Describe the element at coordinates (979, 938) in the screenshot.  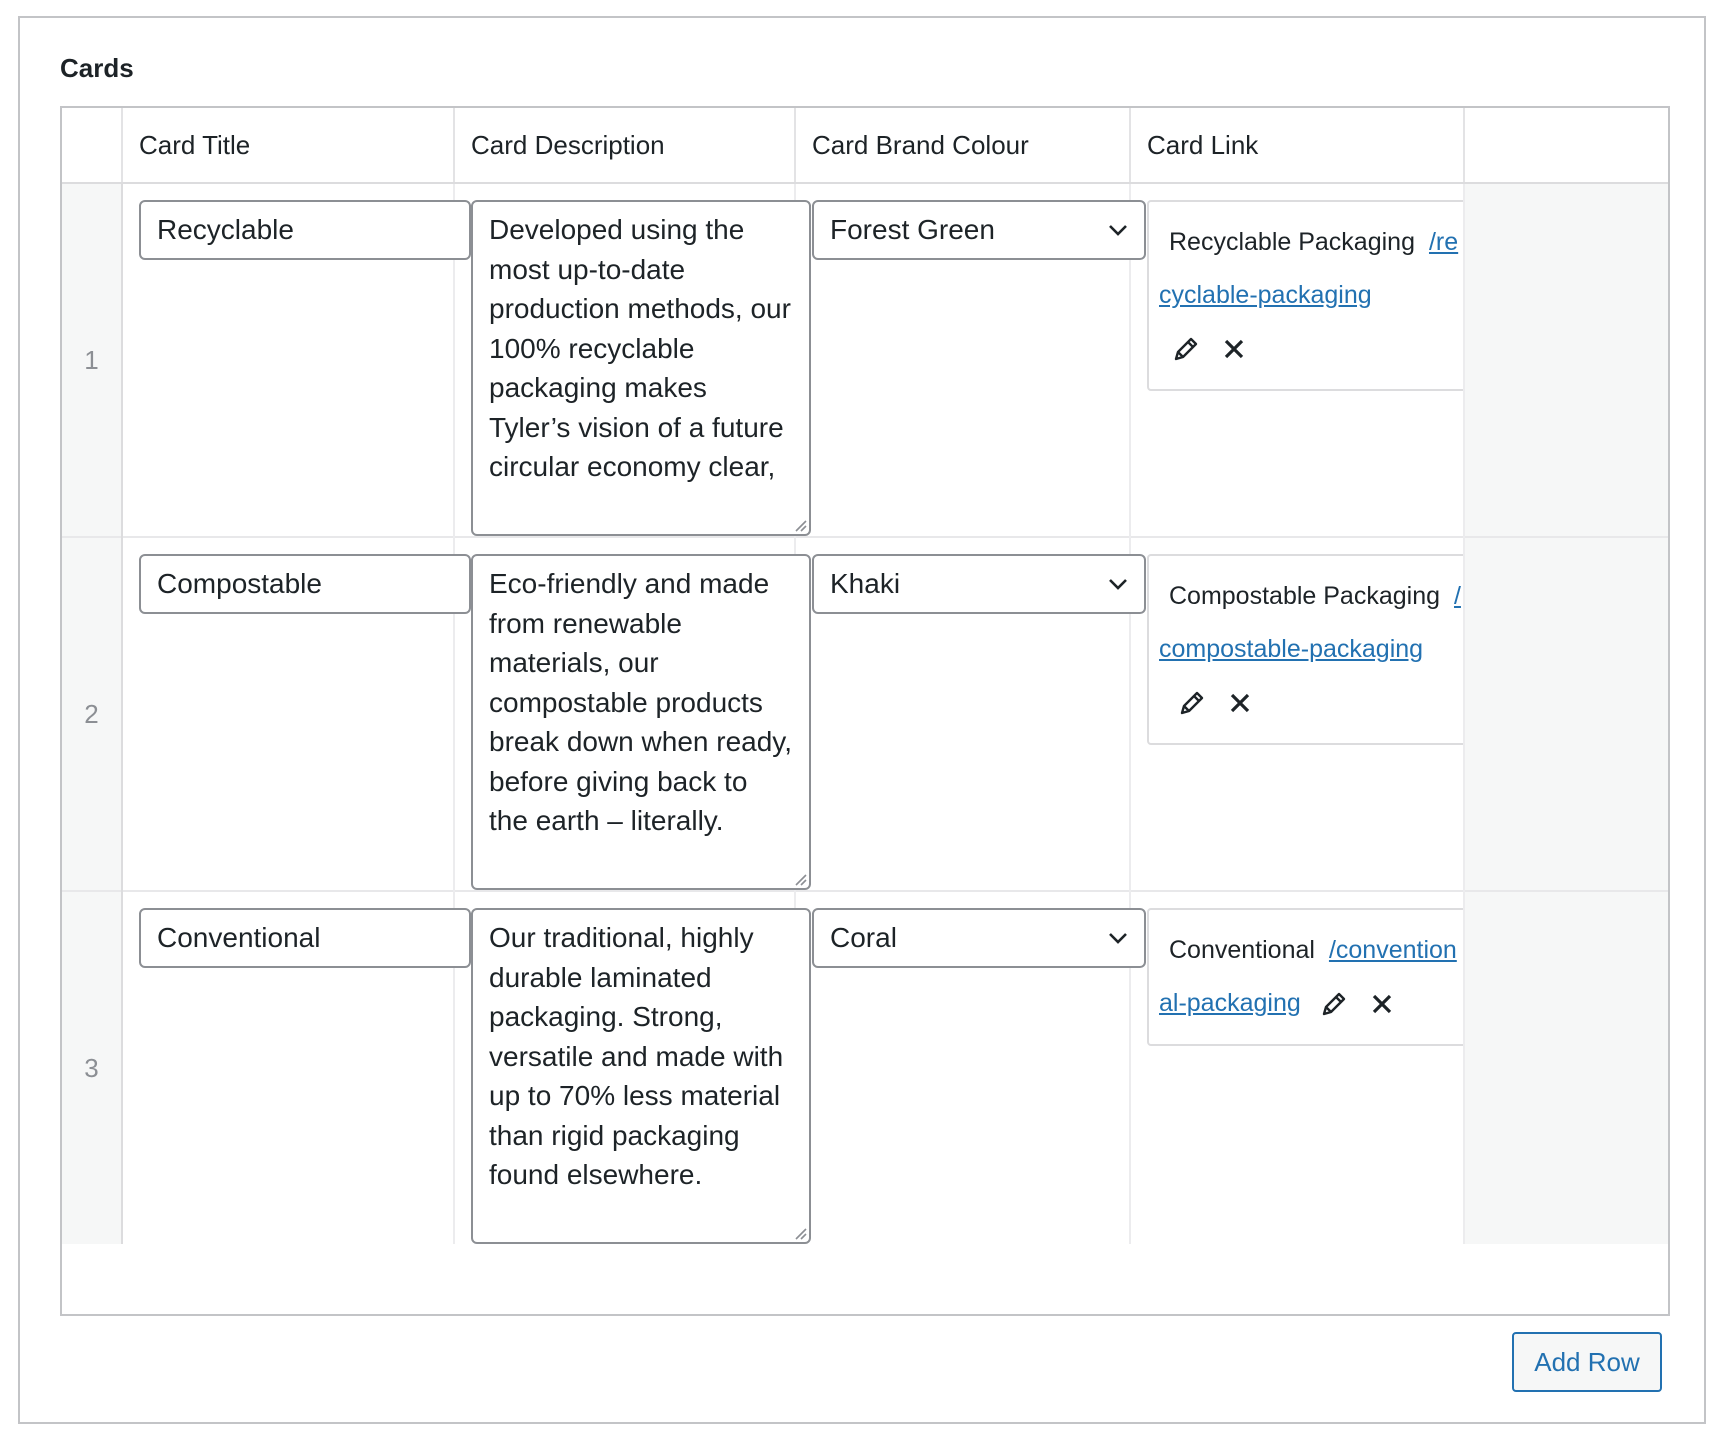
I see `card-brand-colour-select: Coral` at that location.